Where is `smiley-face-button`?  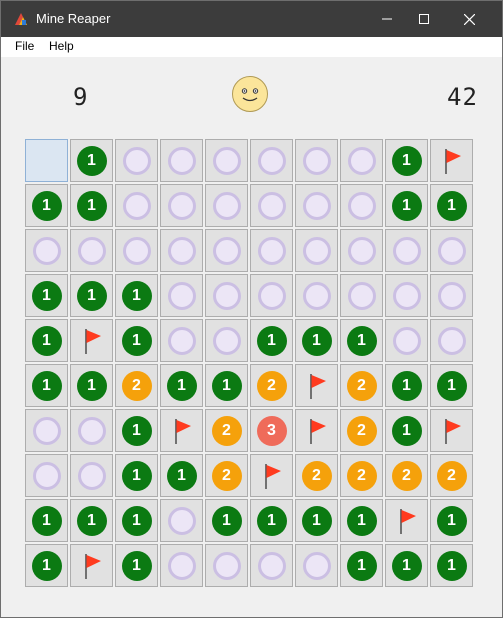 smiley-face-button is located at coordinates (250, 94).